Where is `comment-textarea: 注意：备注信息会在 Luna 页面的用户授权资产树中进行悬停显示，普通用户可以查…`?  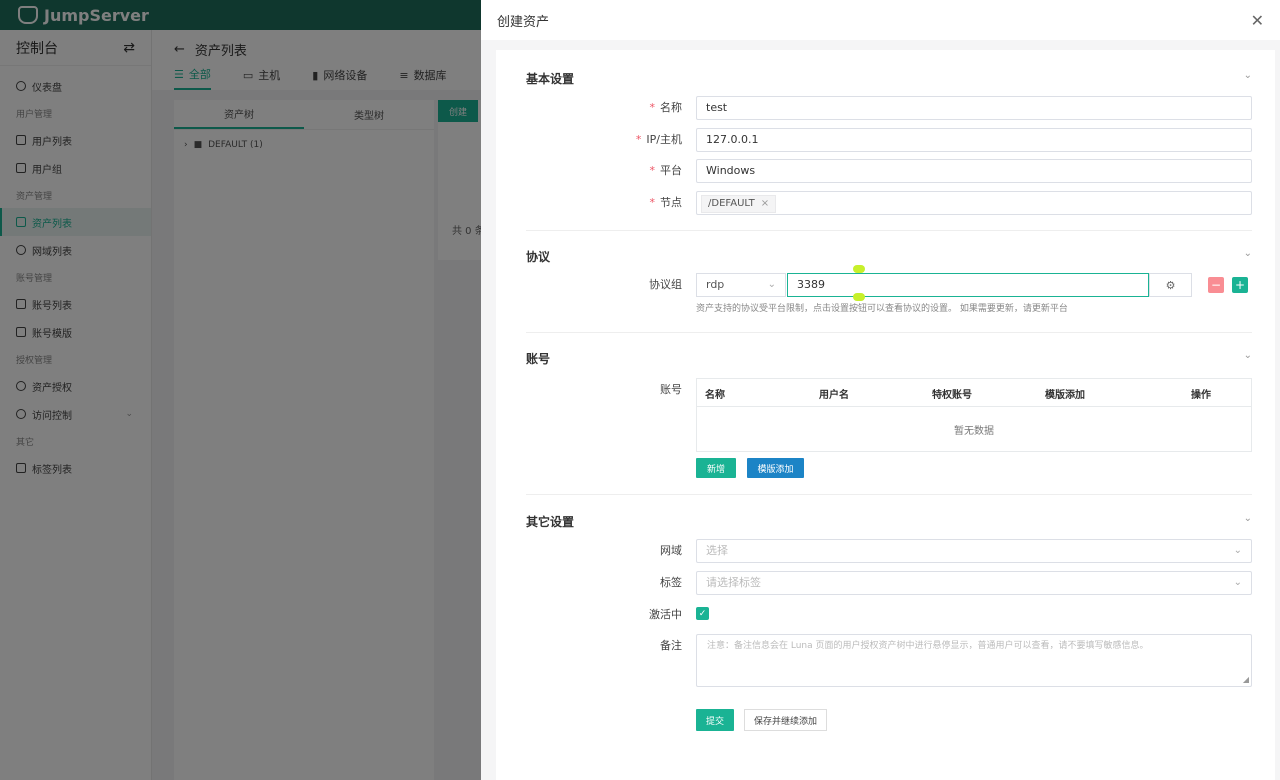
comment-textarea: 注意：备注信息会在 Luna 页面的用户授权资产树中进行悬停显示，普通用户可以查… is located at coordinates (974, 660).